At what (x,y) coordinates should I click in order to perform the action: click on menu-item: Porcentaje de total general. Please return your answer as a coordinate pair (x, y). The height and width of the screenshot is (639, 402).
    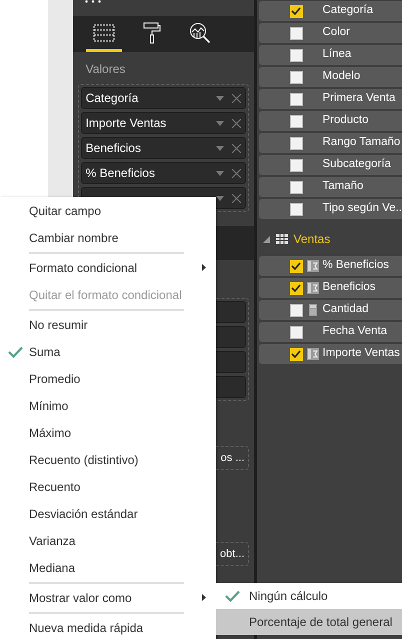
    Looking at the image, I should click on (309, 622).